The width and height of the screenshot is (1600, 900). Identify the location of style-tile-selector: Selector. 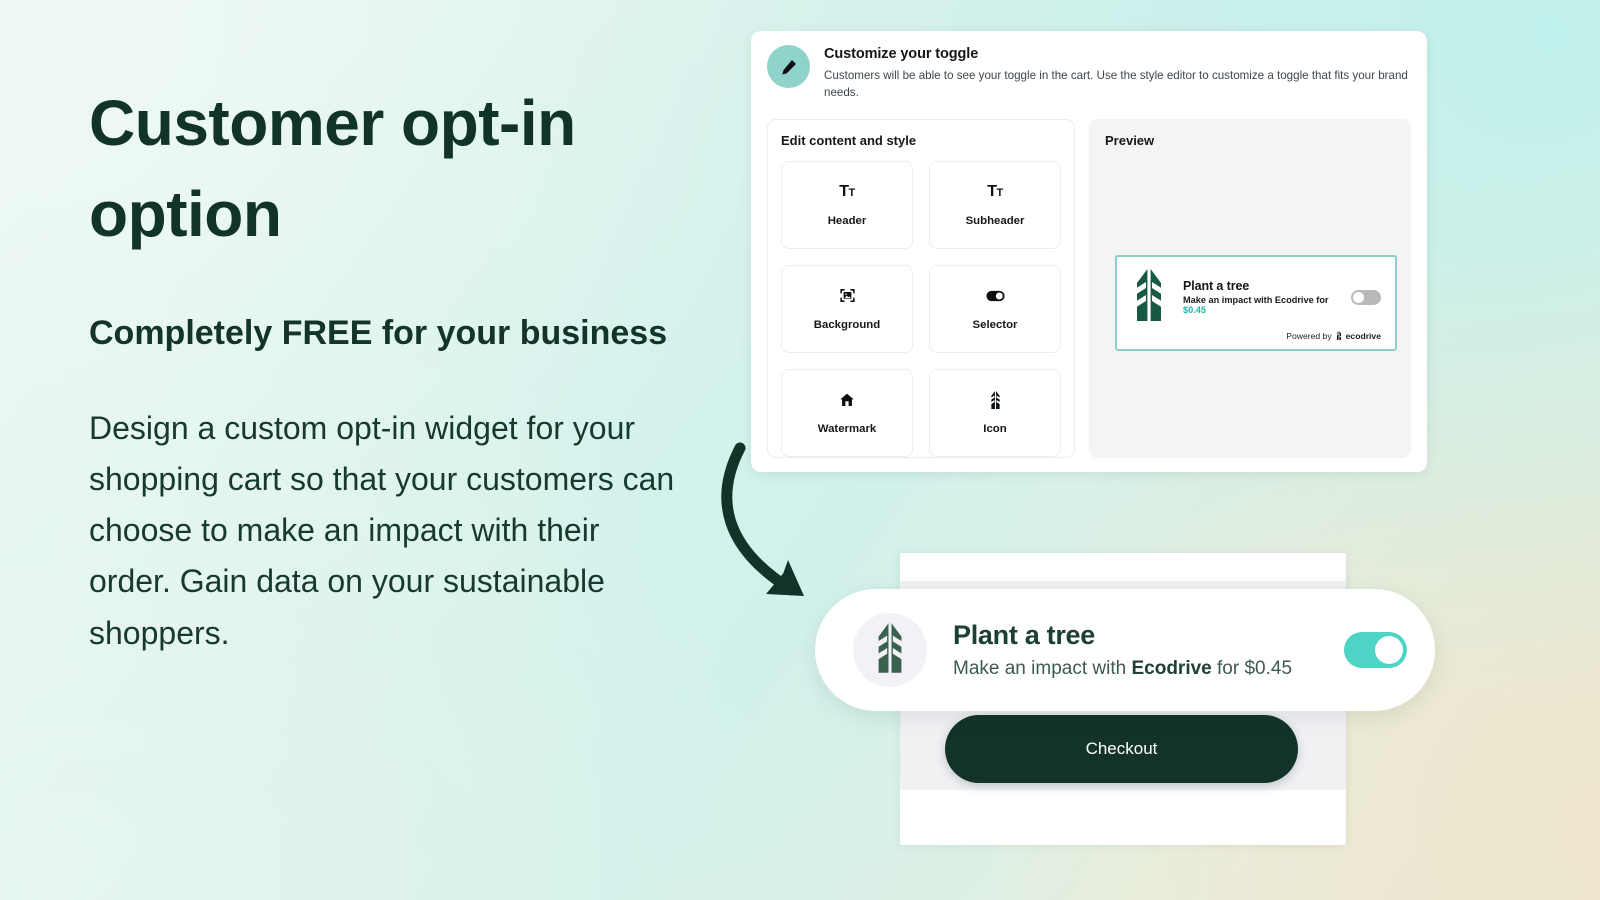
(995, 308).